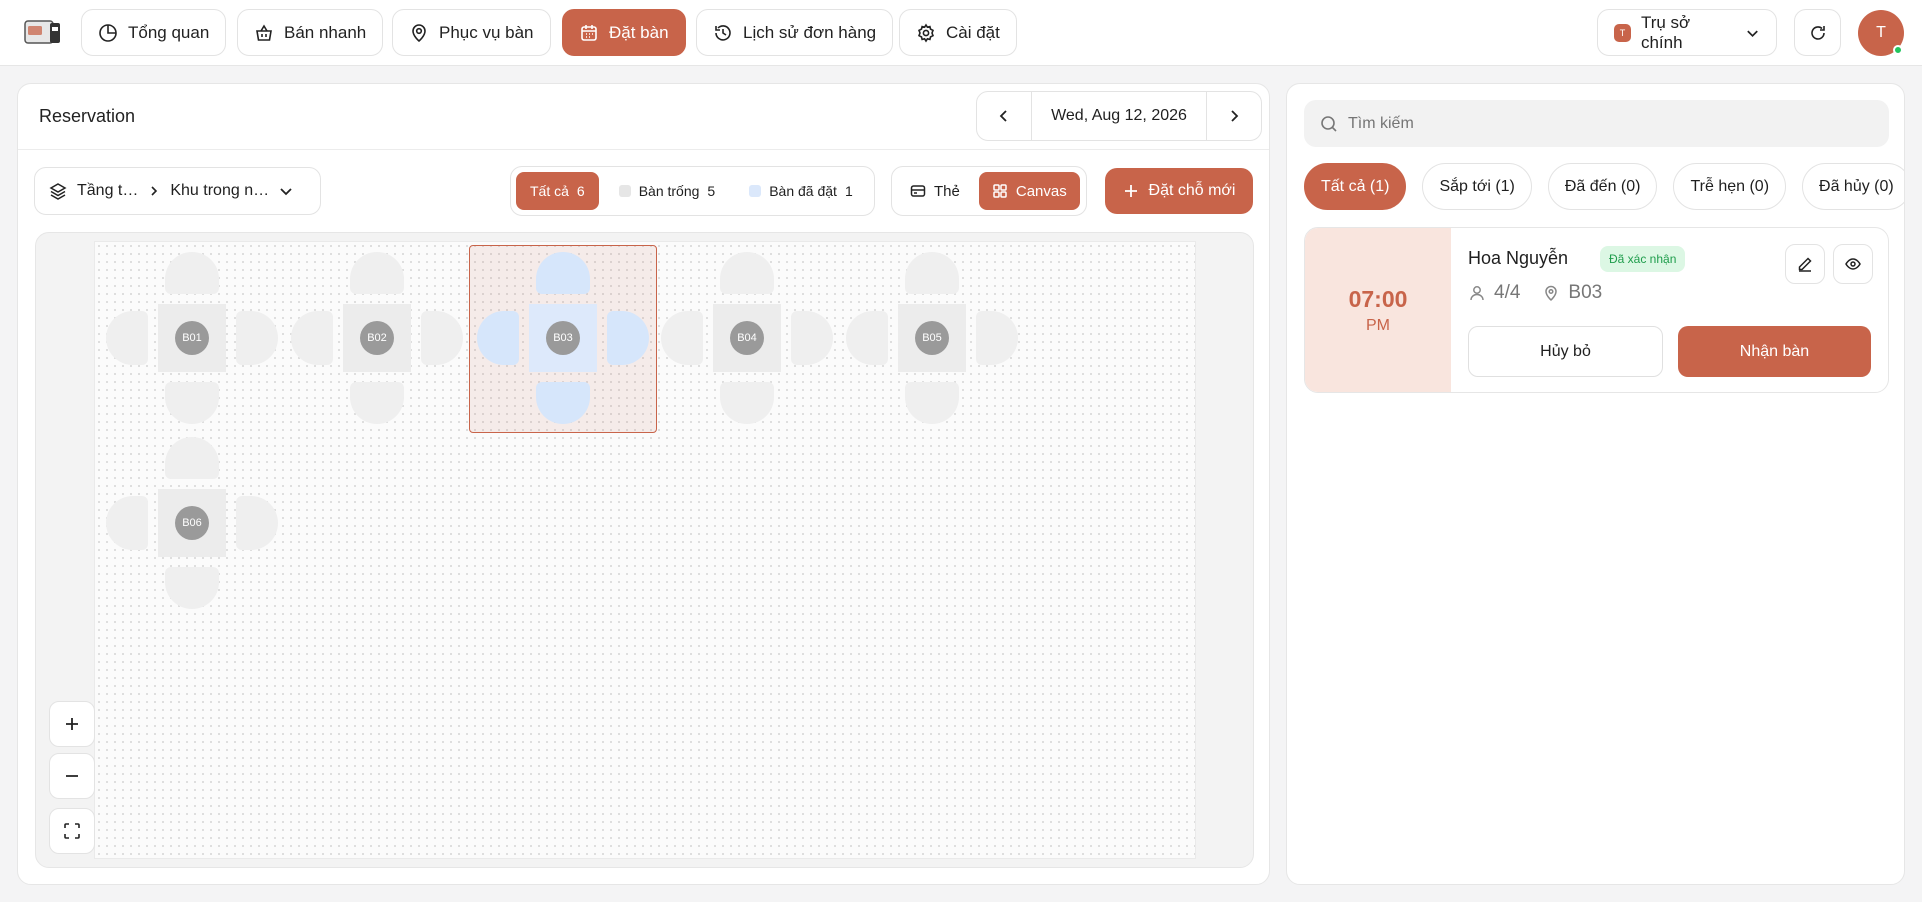  I want to click on table-b02: B02, so click(377, 338).